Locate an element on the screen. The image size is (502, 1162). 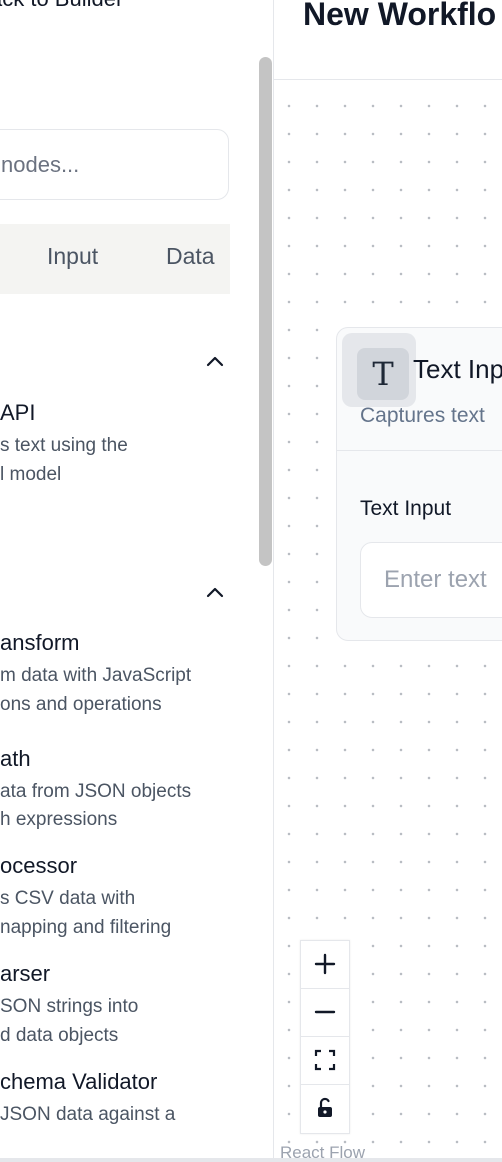
lock-toggle-button is located at coordinates (325, 1108).